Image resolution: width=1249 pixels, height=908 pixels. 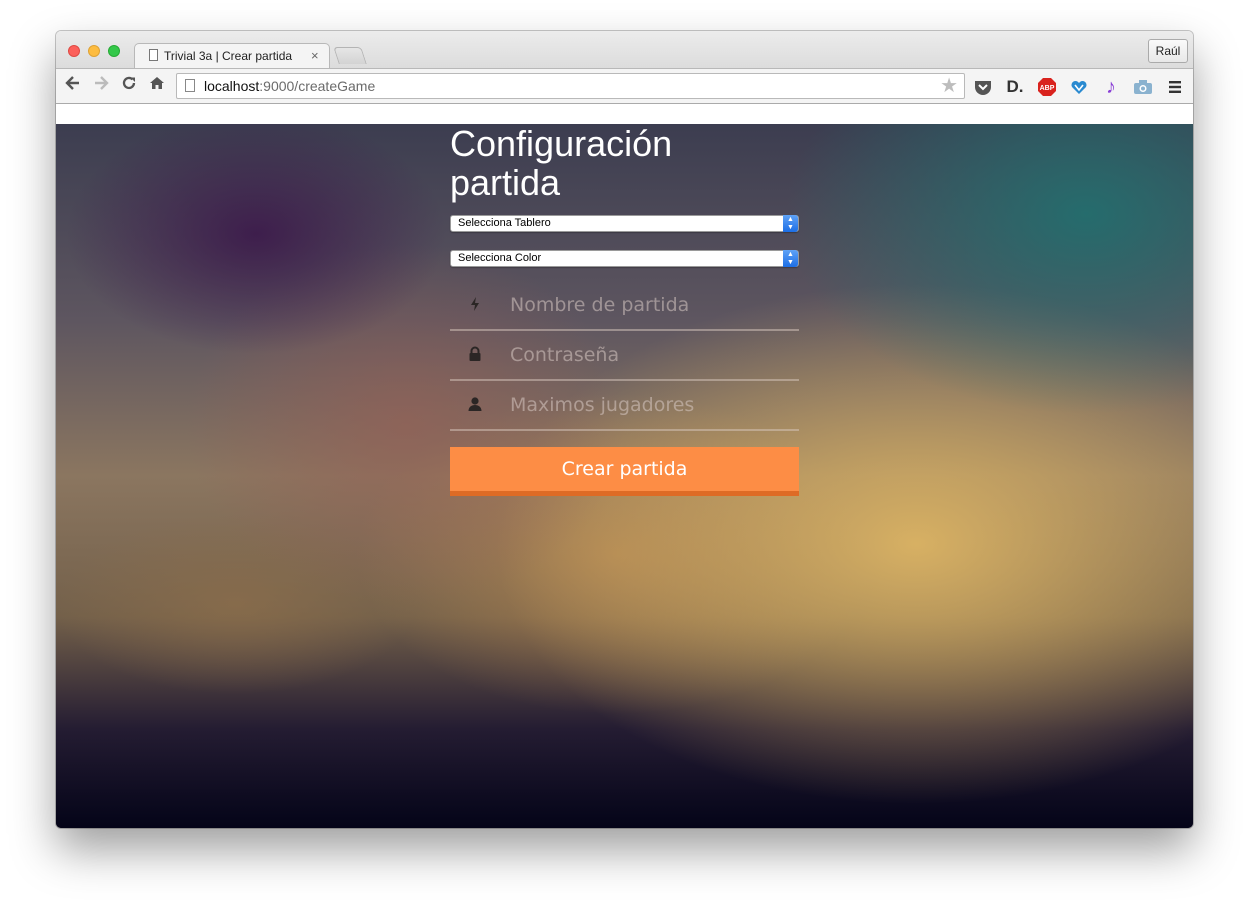 I want to click on tab-close-icon: ×, so click(x=315, y=55).